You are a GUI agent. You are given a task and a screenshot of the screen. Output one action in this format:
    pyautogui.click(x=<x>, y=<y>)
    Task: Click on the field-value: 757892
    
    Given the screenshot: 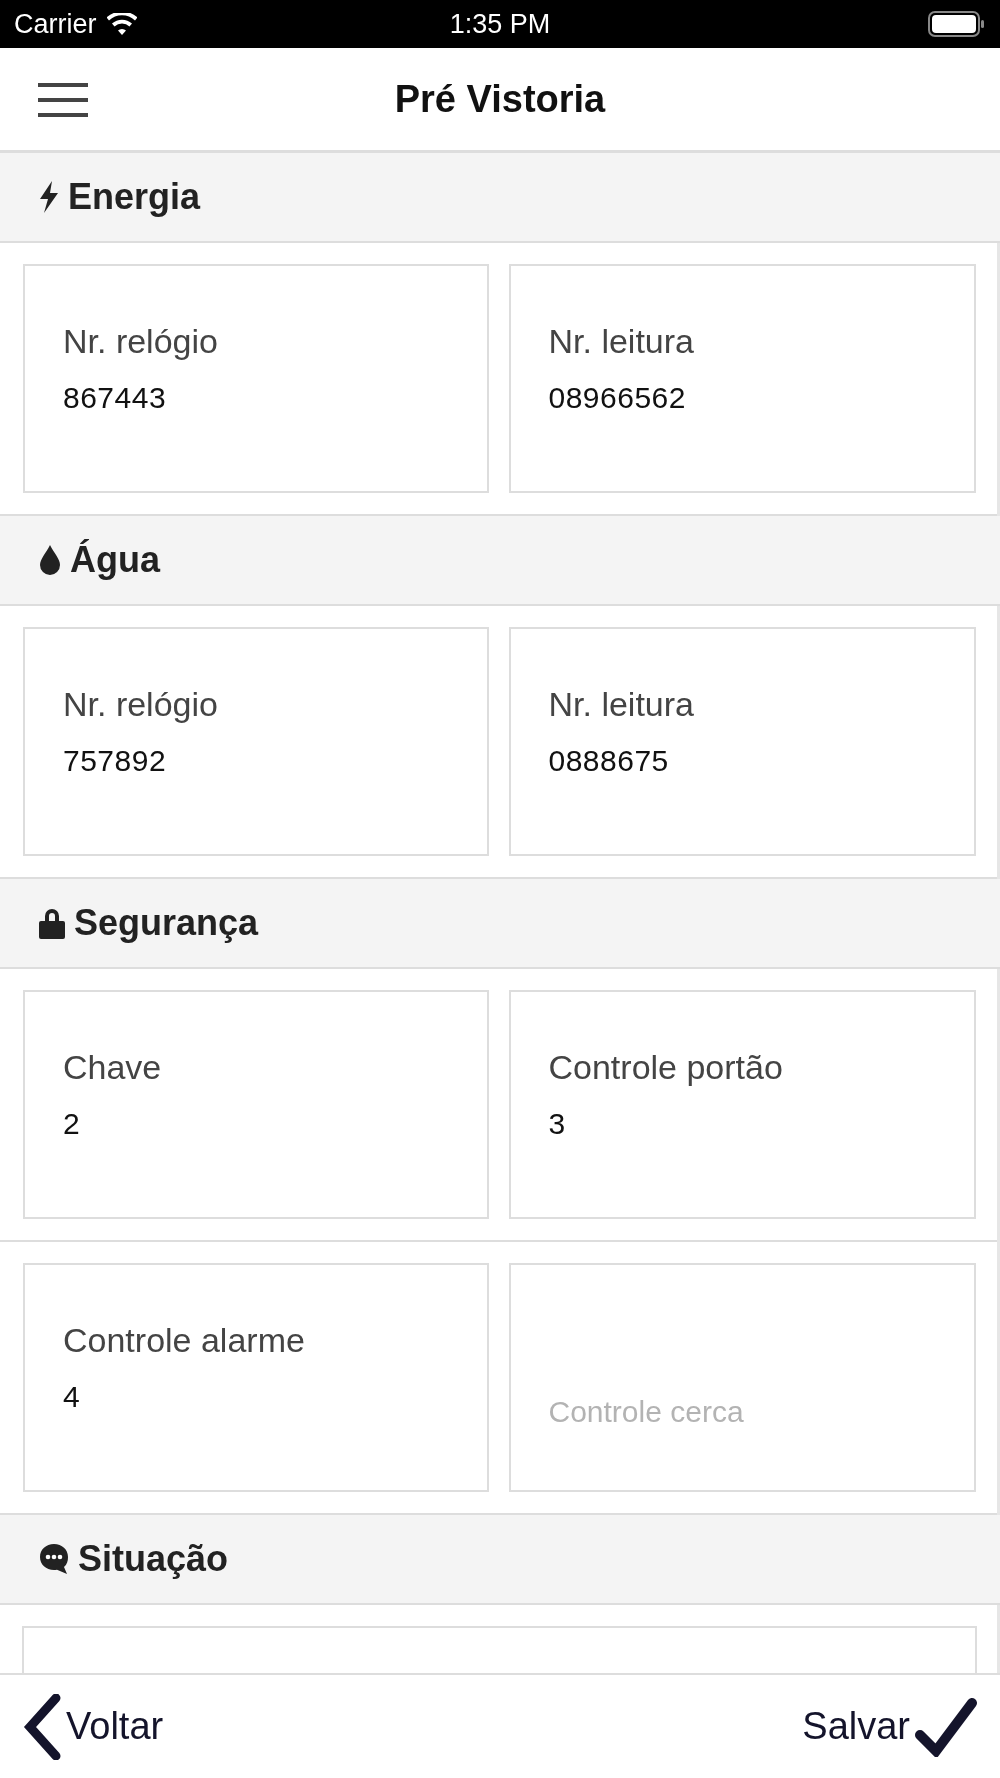 What is the action you would take?
    pyautogui.click(x=115, y=761)
    